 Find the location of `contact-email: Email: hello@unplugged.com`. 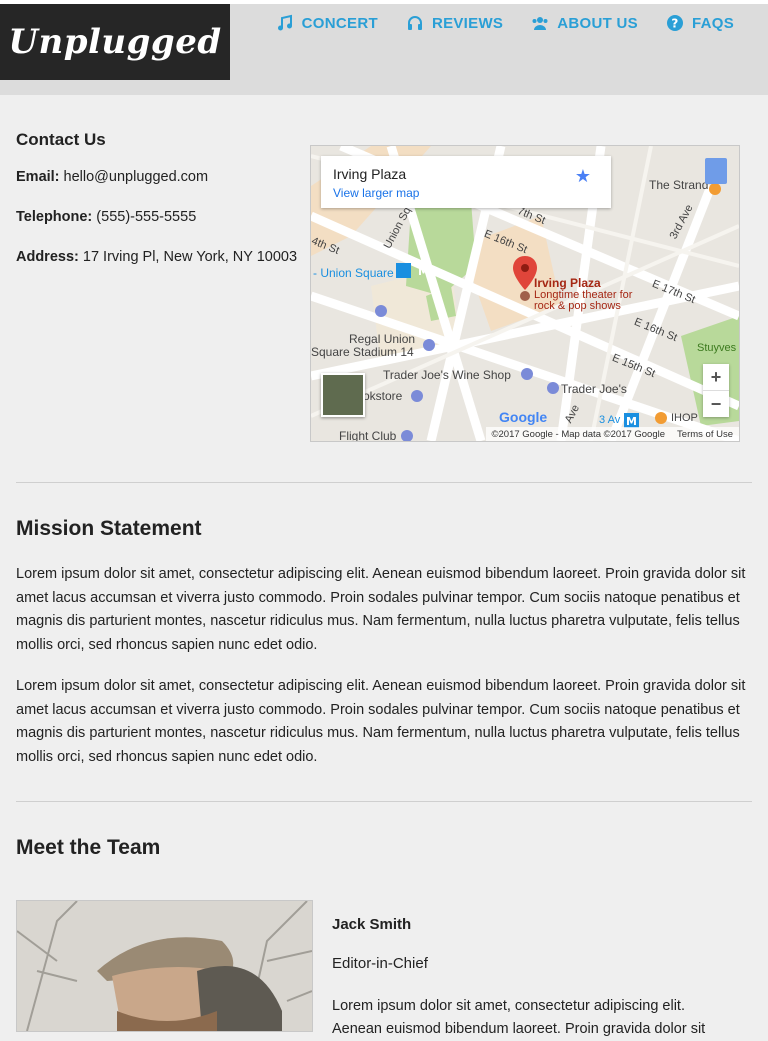

contact-email: Email: hello@unplugged.com is located at coordinates (161, 177).